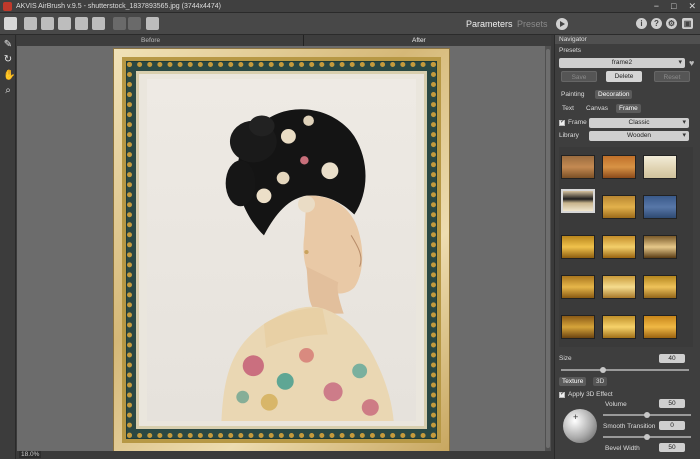  I want to click on tab-before: Before, so click(150, 40).